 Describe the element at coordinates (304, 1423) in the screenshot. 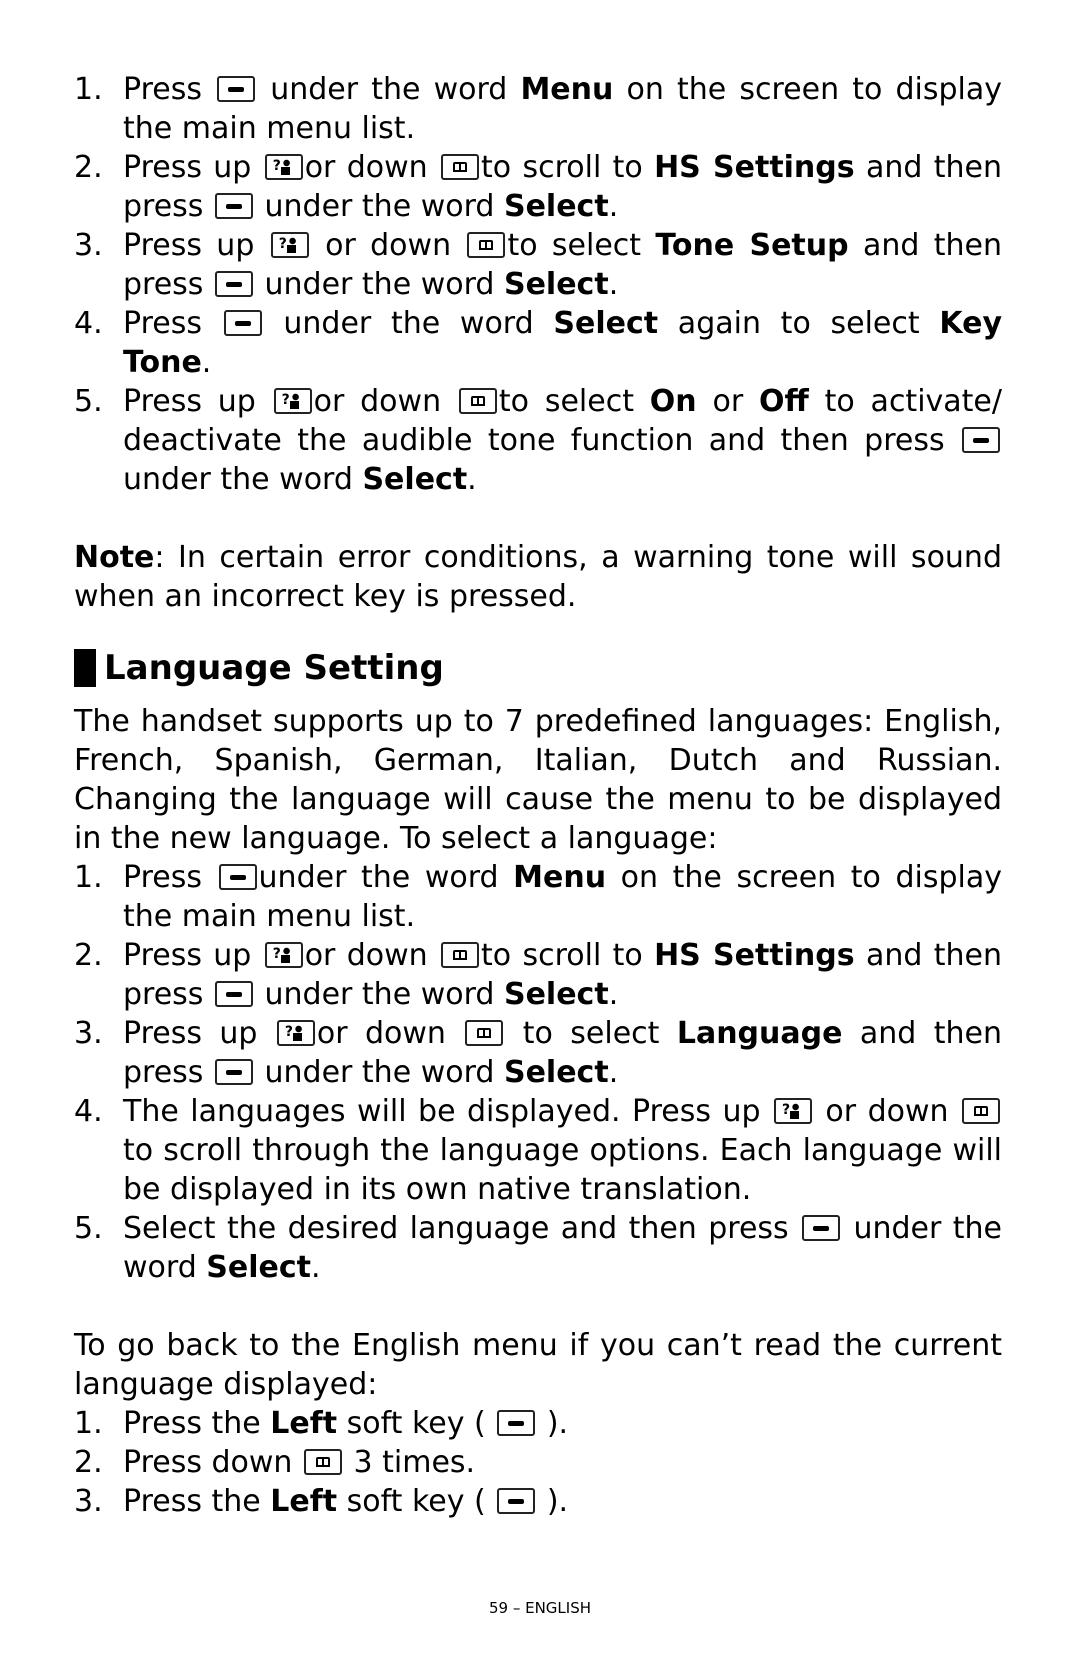

I see `bold-term: Left` at that location.